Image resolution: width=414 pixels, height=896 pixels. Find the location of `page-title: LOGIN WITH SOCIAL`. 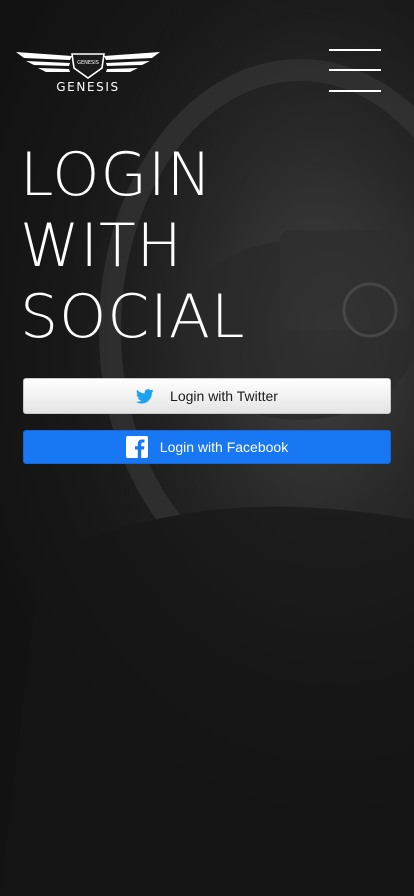

page-title: LOGIN WITH SOCIAL is located at coordinates (132, 246).